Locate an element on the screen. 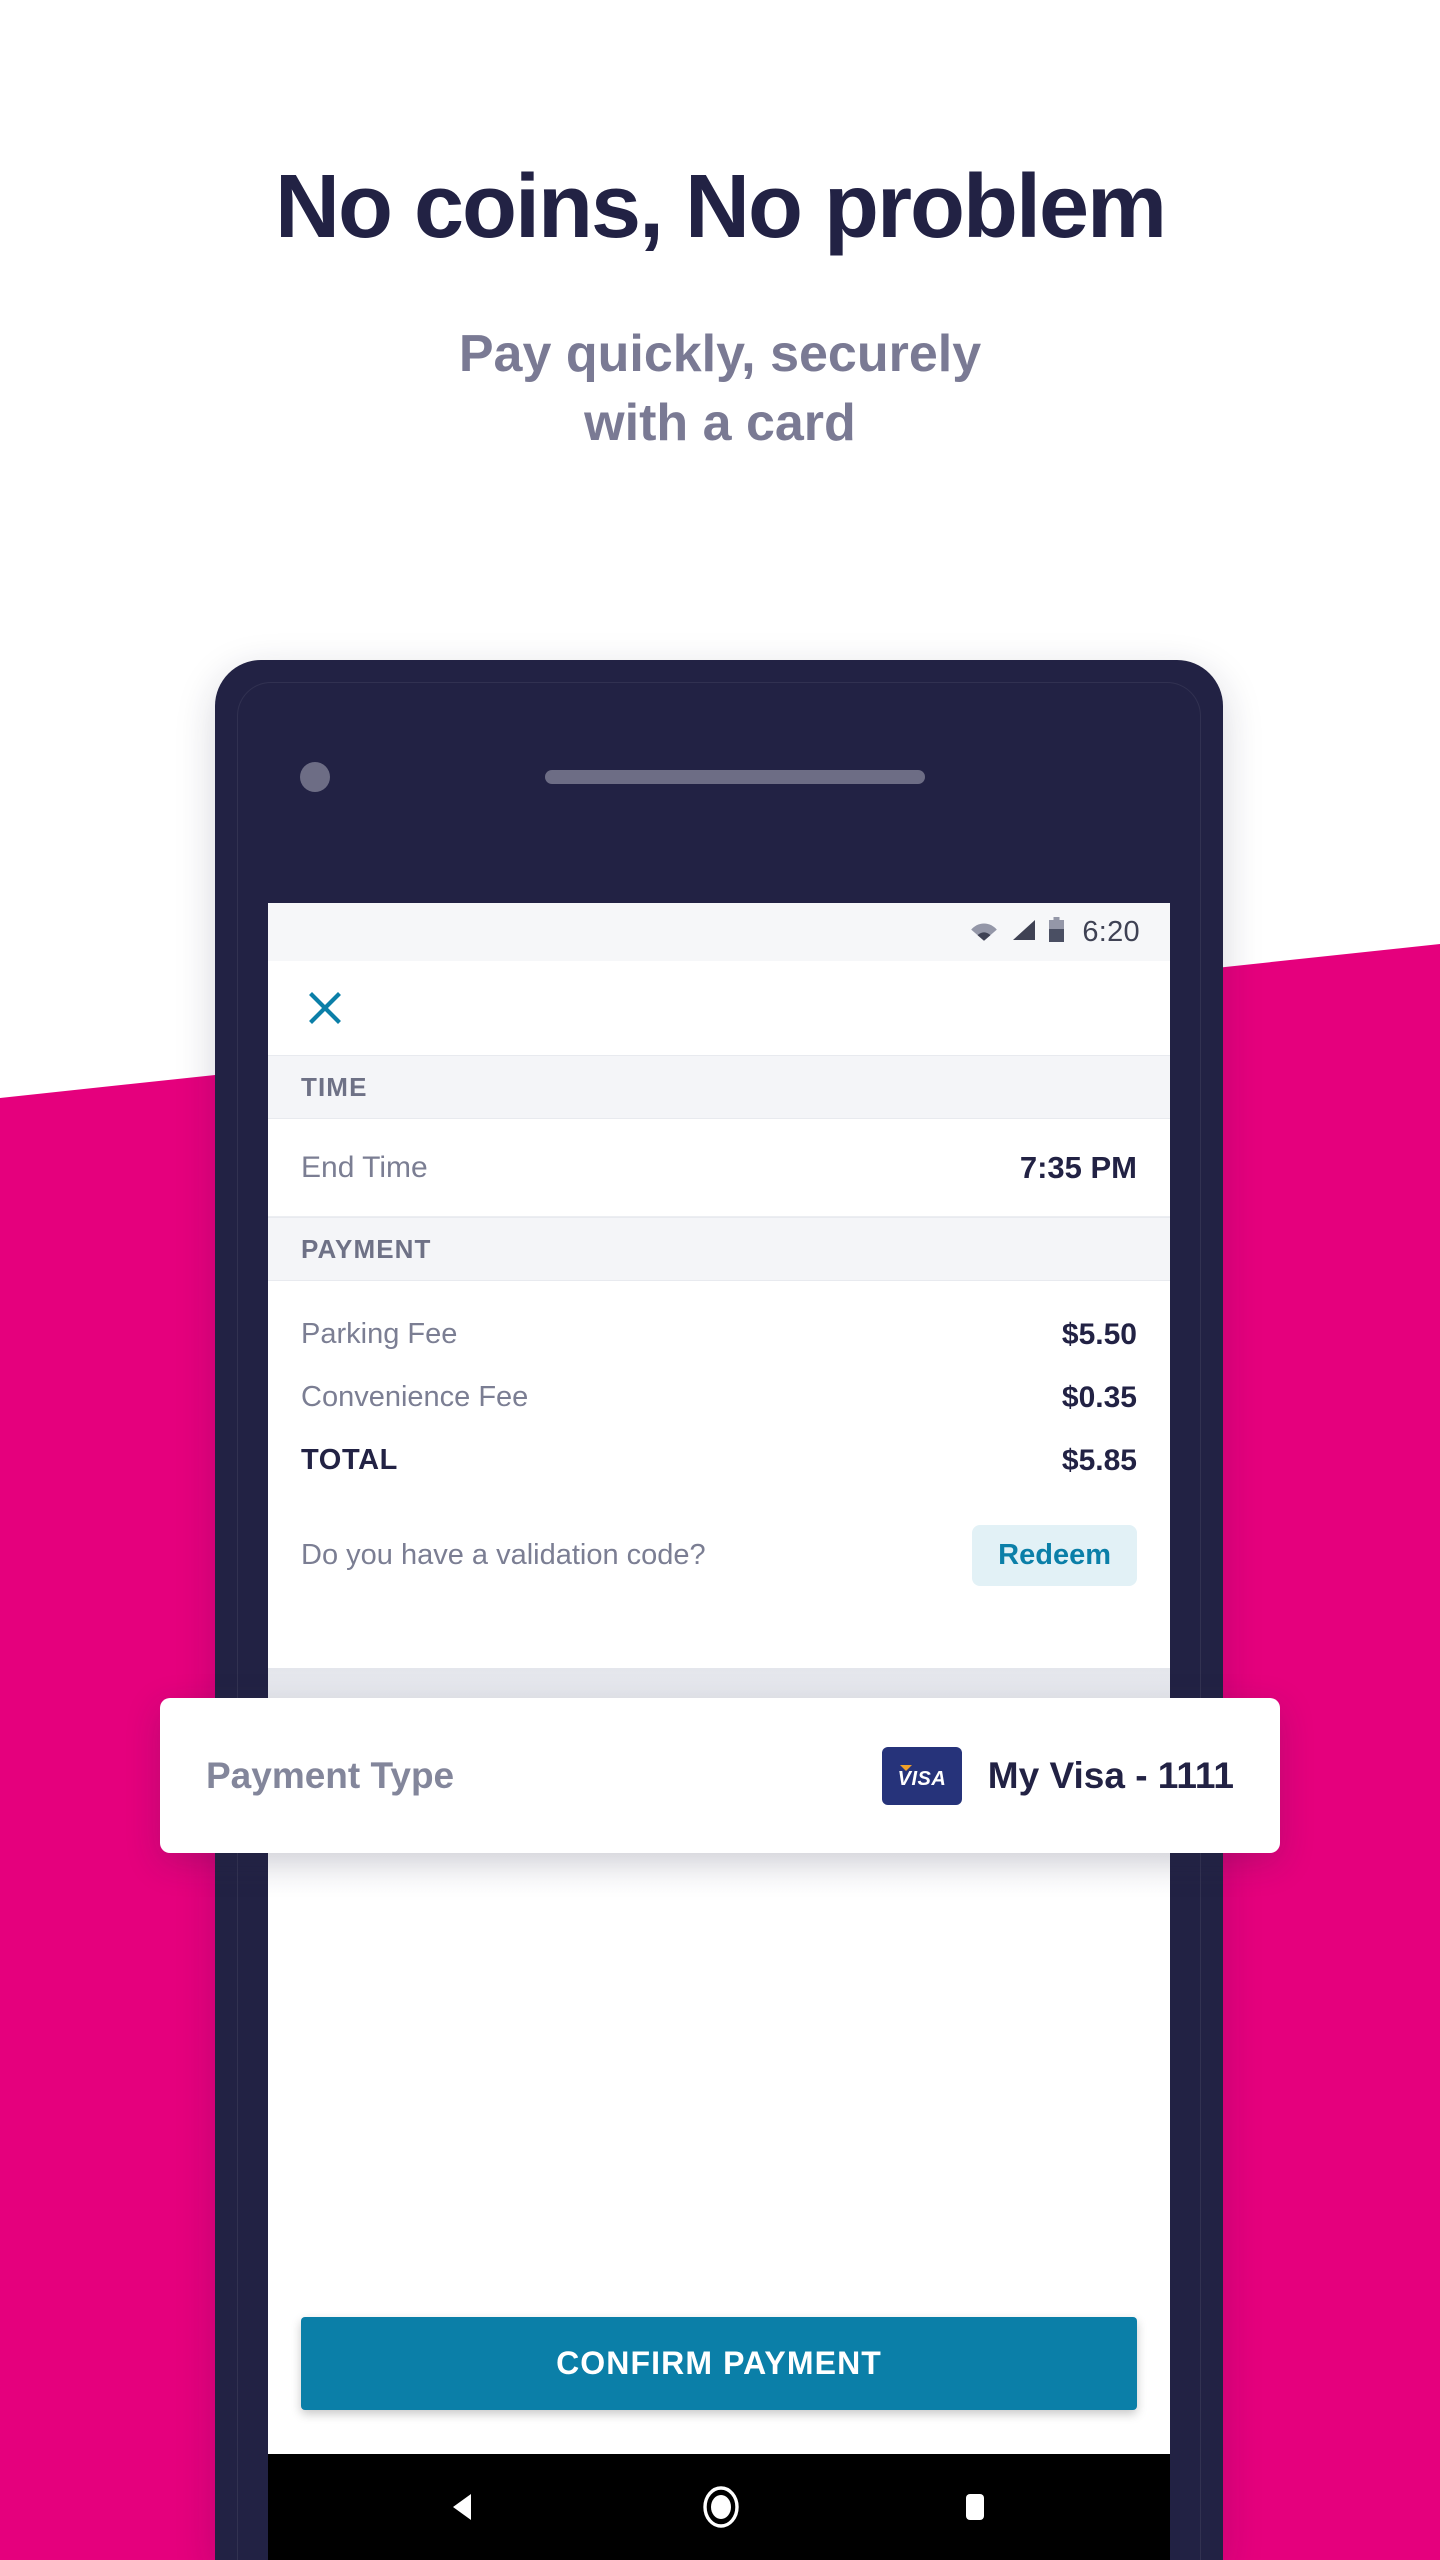  fee-row-total: TOTAL $5.85 is located at coordinates (719, 1460).